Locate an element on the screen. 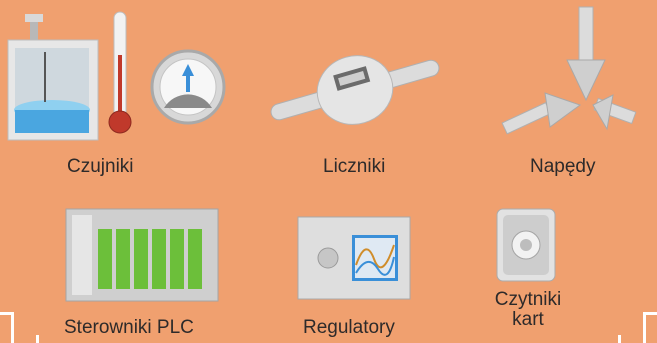 The height and width of the screenshot is (343, 657). tile-czytniki-kart: Czytniki kart is located at coordinates (530, 269).